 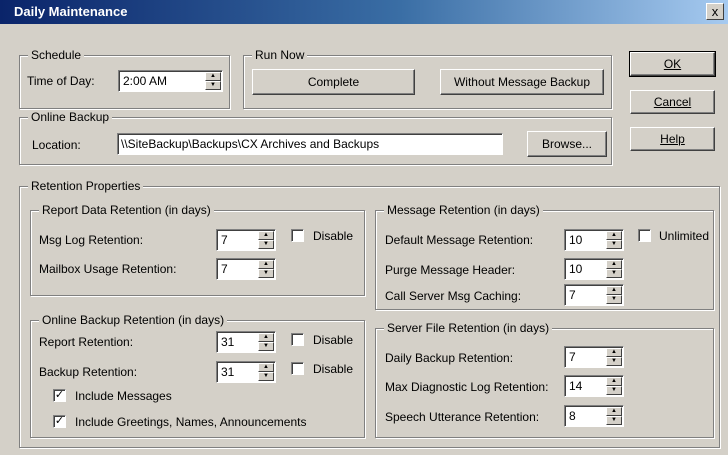 I want to click on purge-message-header-label: Purge Message Header:, so click(x=450, y=270).